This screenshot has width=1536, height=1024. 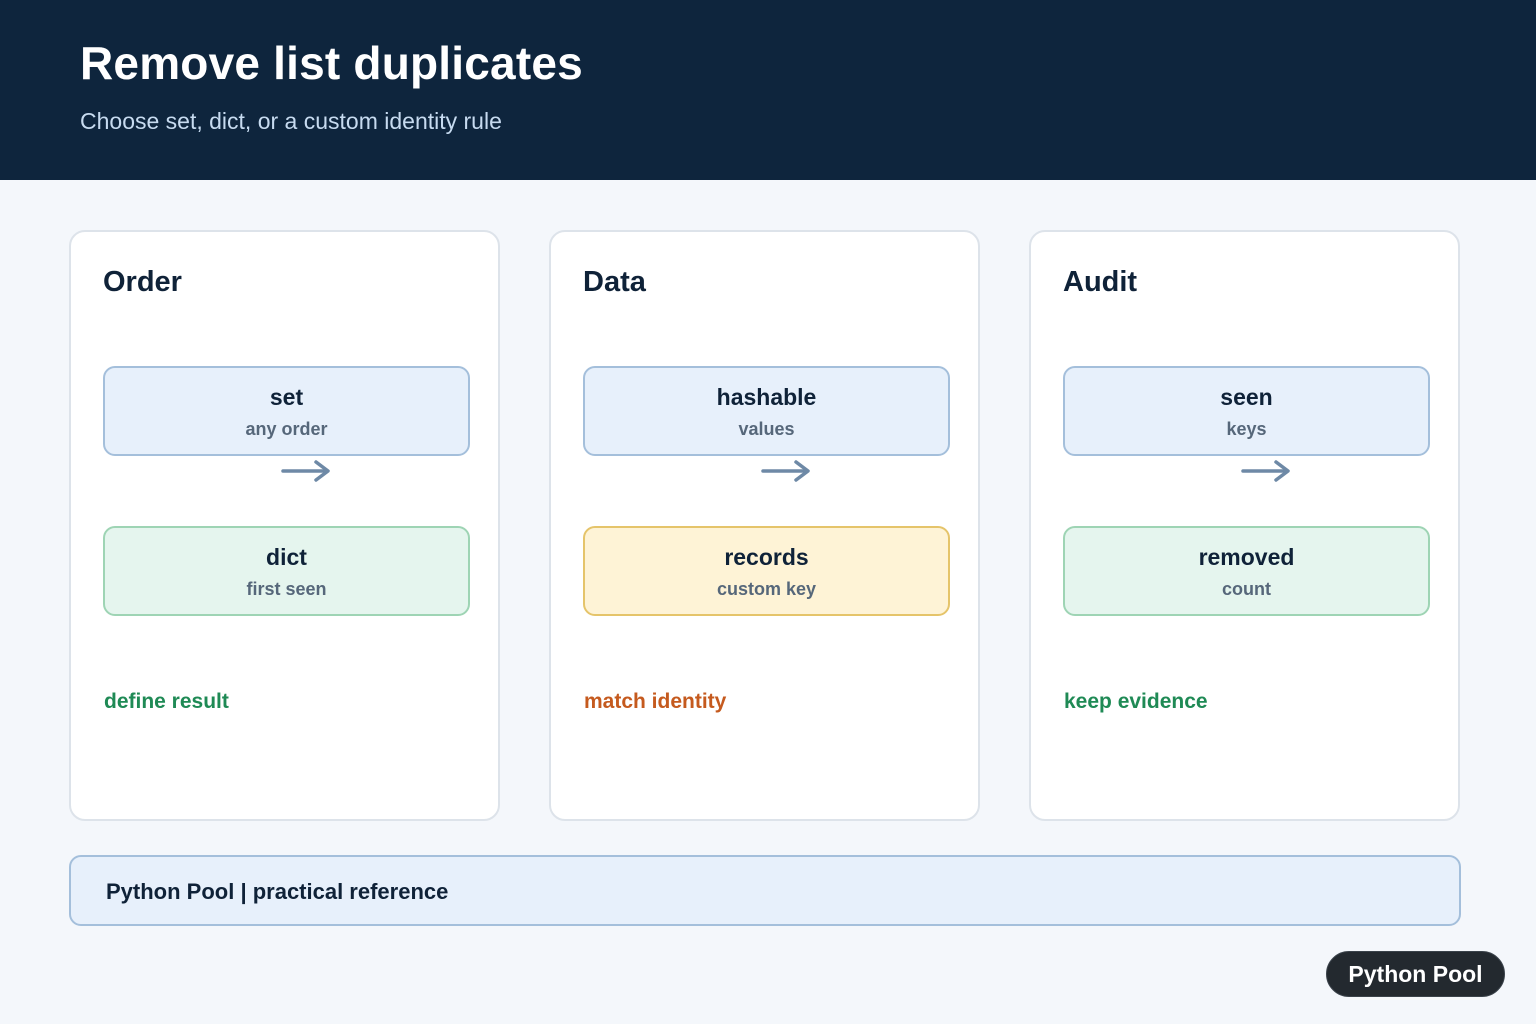 What do you see at coordinates (766, 397) in the screenshot?
I see `node-label: hashable` at bounding box center [766, 397].